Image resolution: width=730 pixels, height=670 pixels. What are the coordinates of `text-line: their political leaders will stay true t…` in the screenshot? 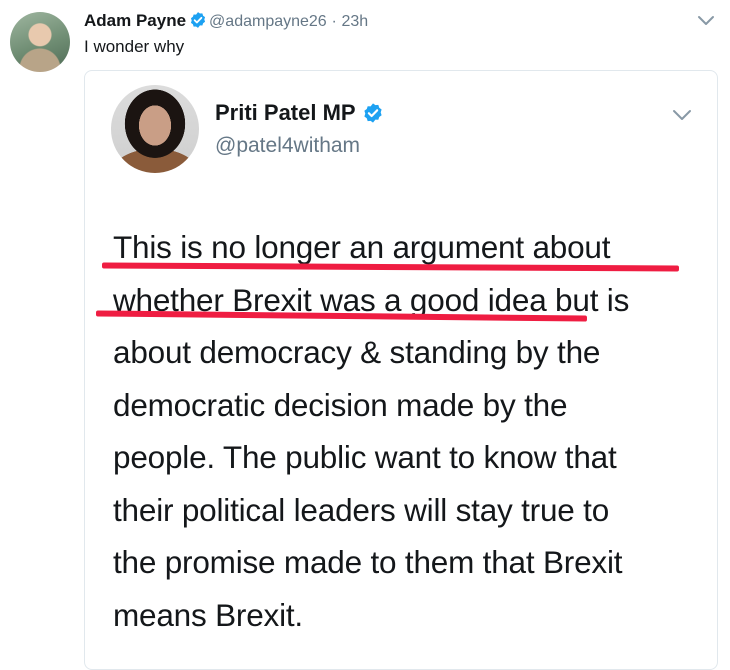 It's located at (361, 509).